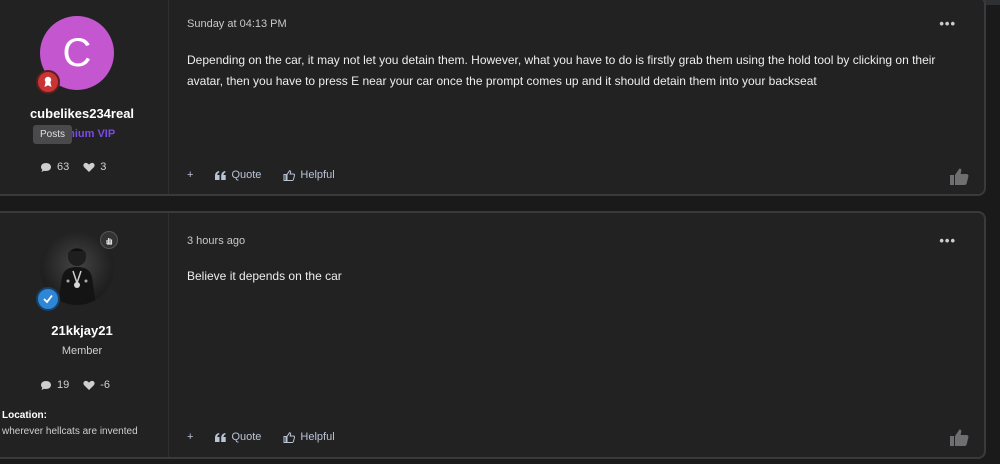 Image resolution: width=1000 pixels, height=464 pixels. Describe the element at coordinates (53, 134) in the screenshot. I see `tooltip: Posts` at that location.